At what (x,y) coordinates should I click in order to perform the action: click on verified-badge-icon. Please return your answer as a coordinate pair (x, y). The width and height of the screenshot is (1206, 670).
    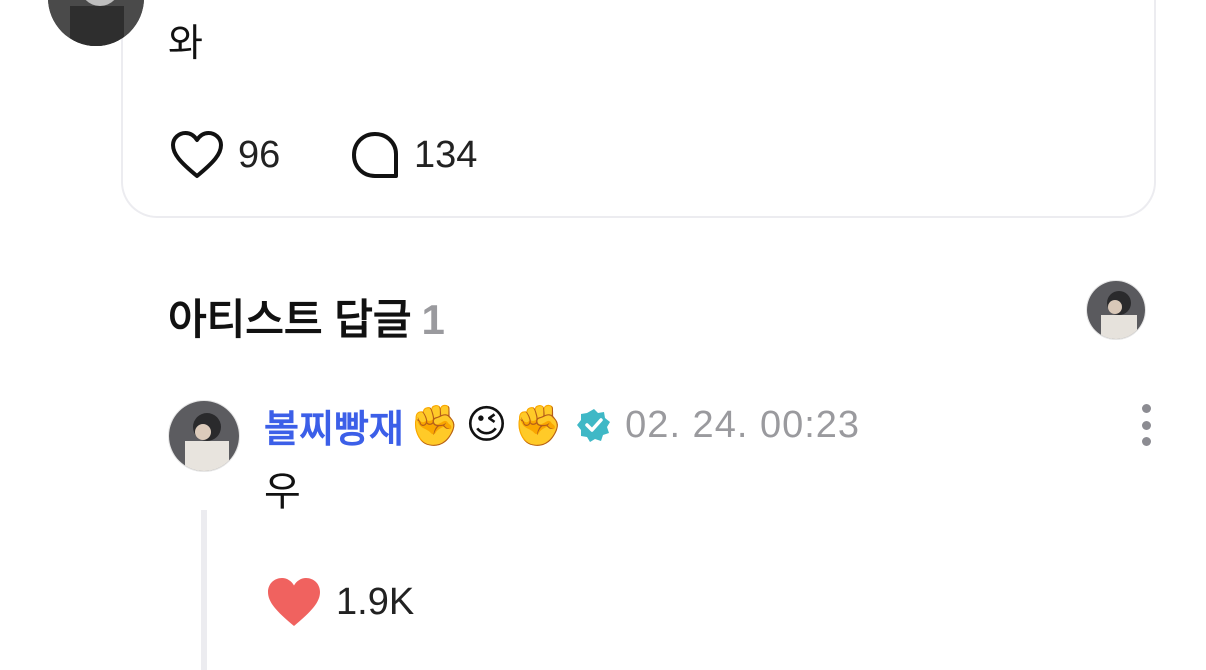
    Looking at the image, I should click on (594, 425).